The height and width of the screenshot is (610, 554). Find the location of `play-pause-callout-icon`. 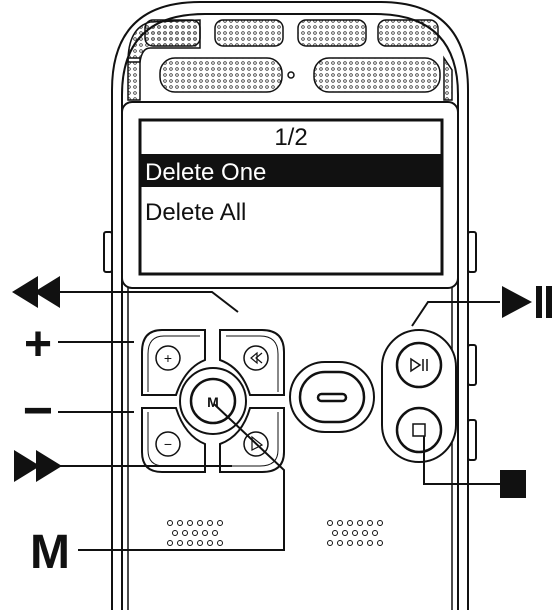

play-pause-callout-icon is located at coordinates (527, 302).